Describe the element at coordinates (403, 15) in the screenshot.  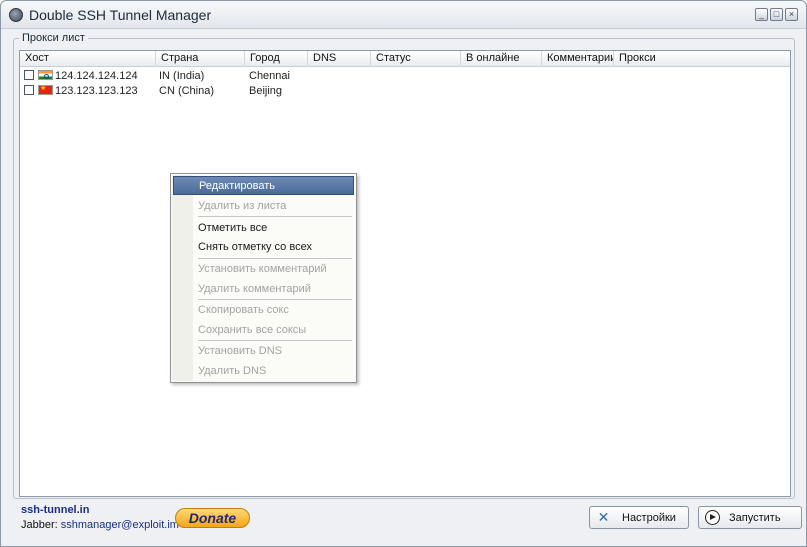
I see `title-bar: Double SSH Tunnel Manager _ □ ×` at that location.